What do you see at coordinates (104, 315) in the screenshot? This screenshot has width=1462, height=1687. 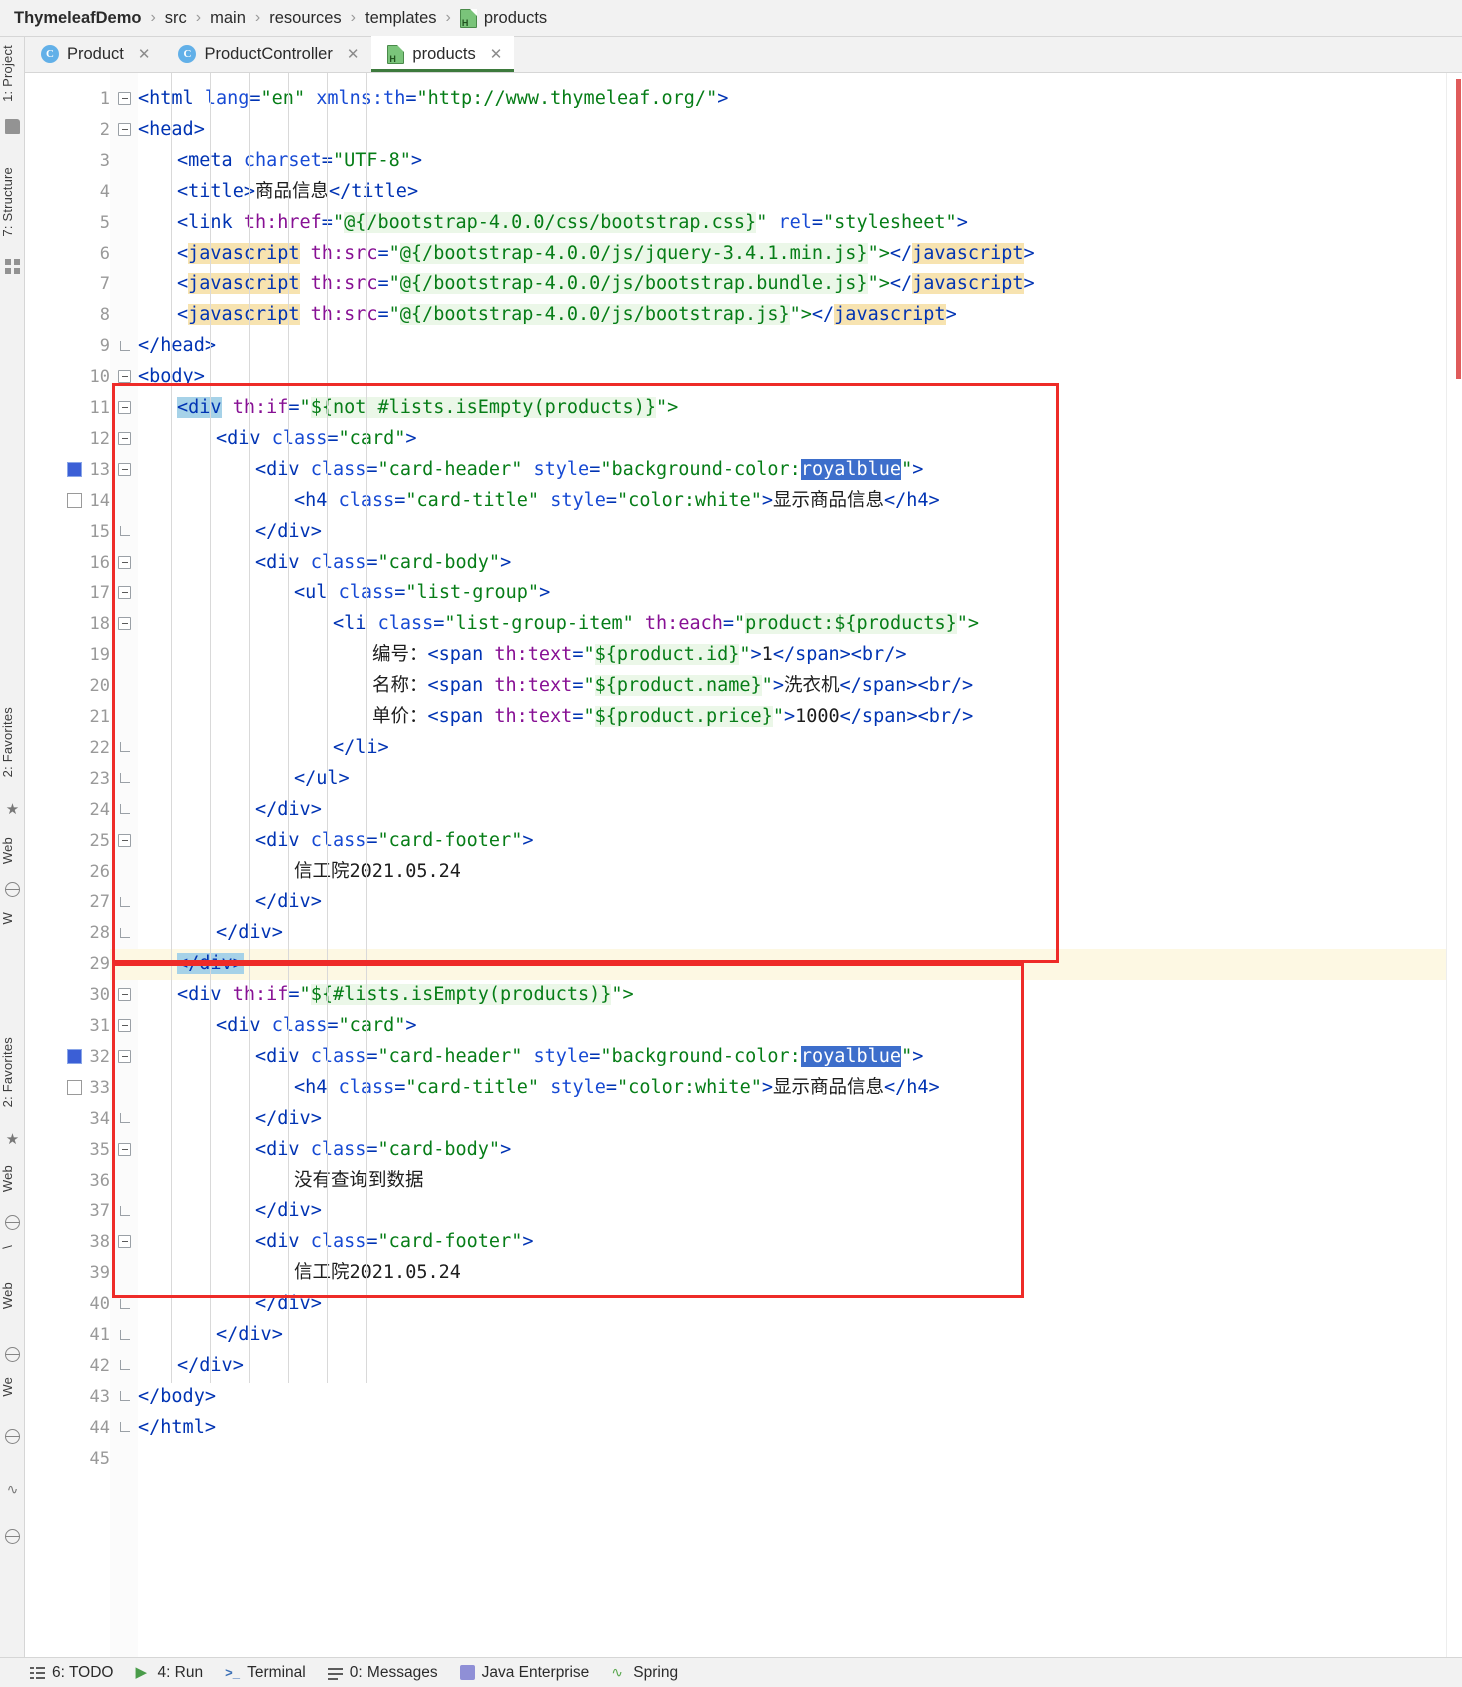 I see `line-number: 8` at bounding box center [104, 315].